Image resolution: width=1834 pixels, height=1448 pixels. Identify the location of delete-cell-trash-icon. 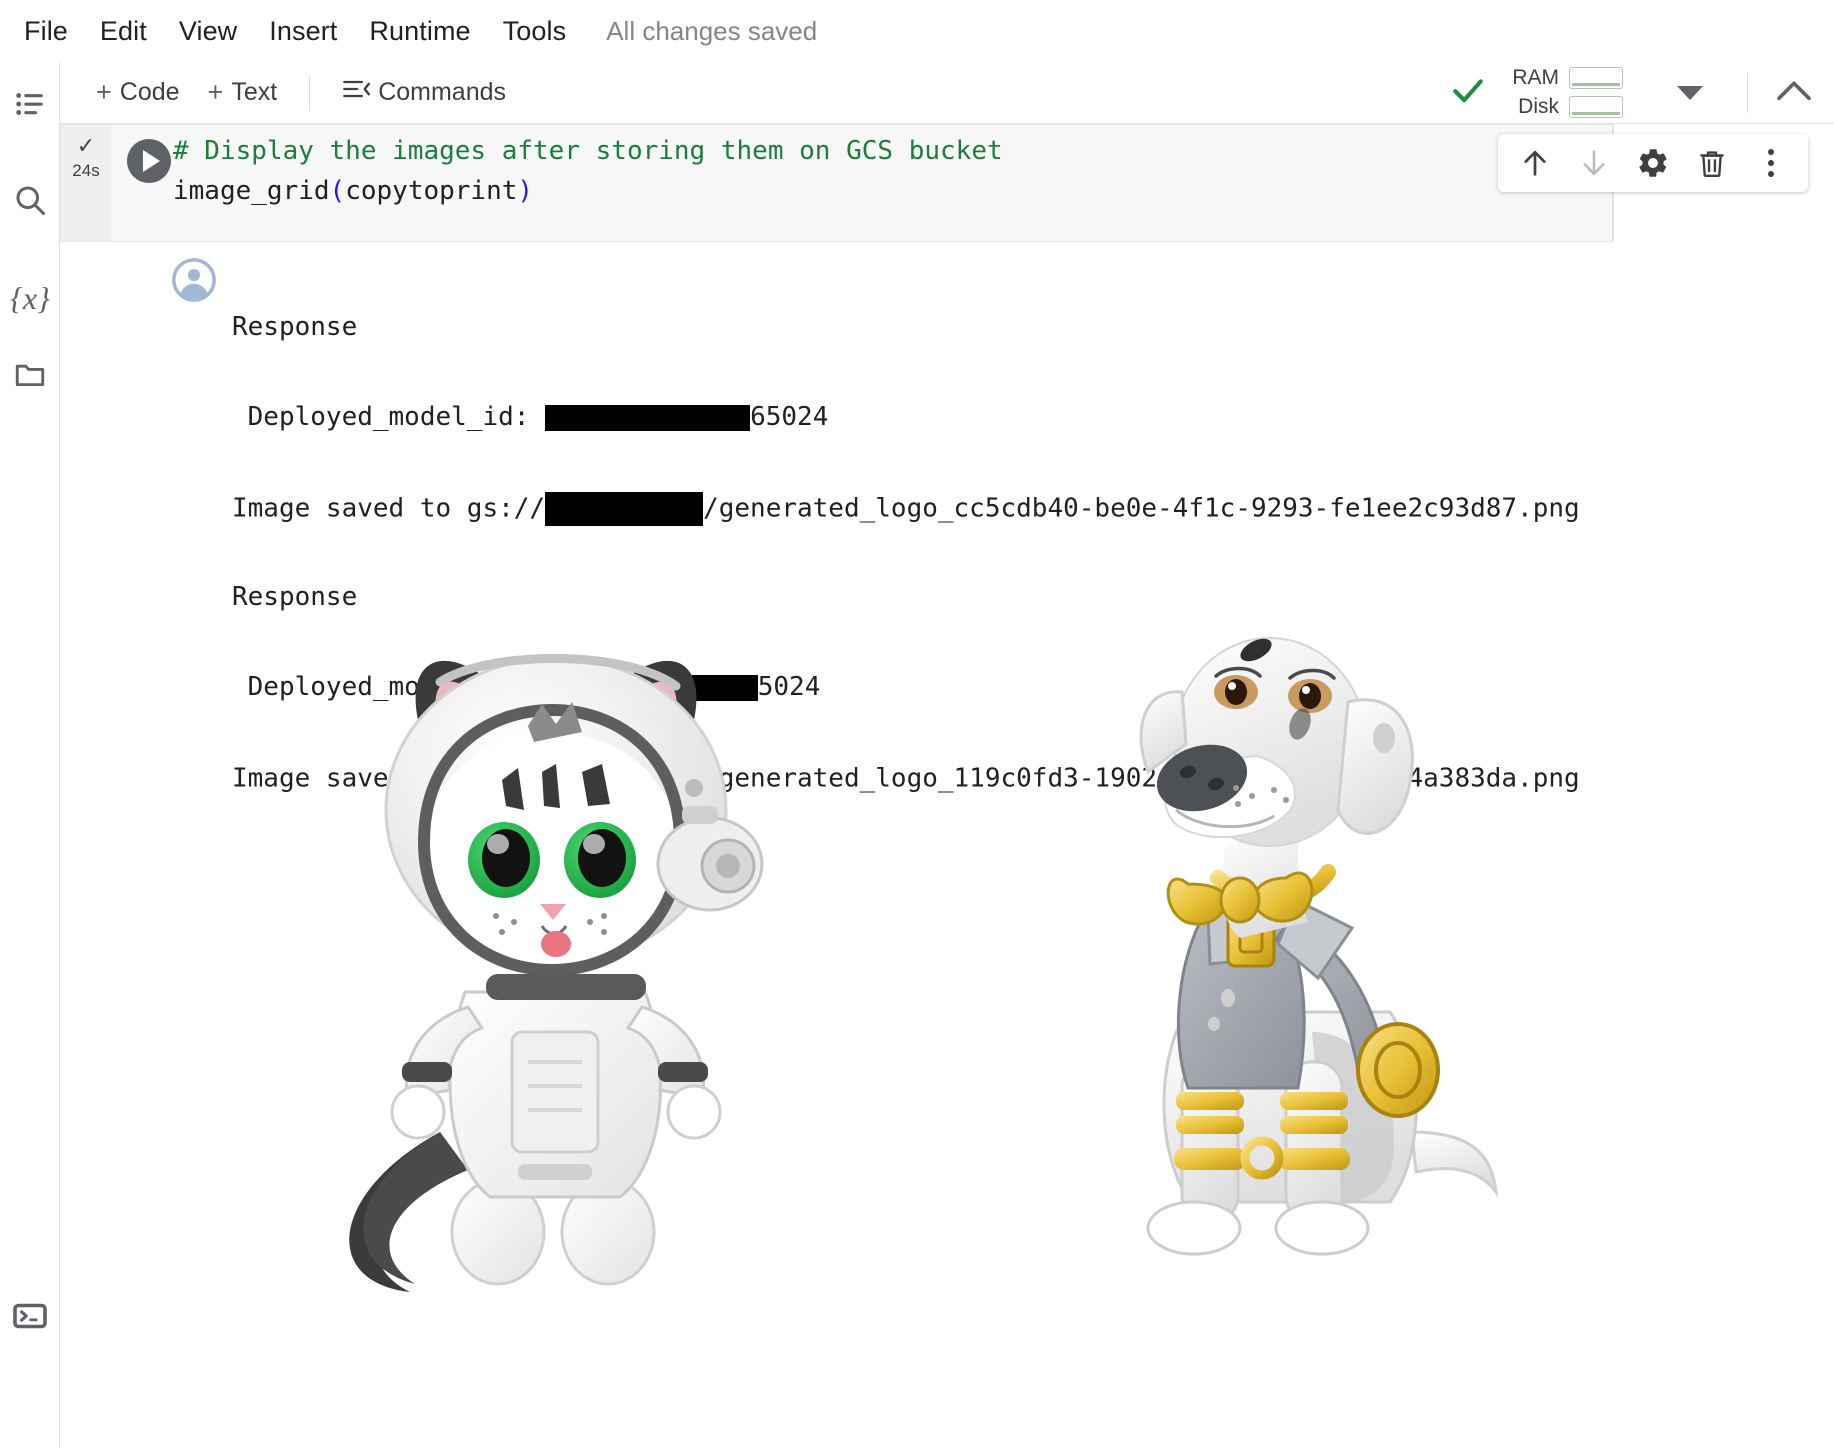
(1712, 163).